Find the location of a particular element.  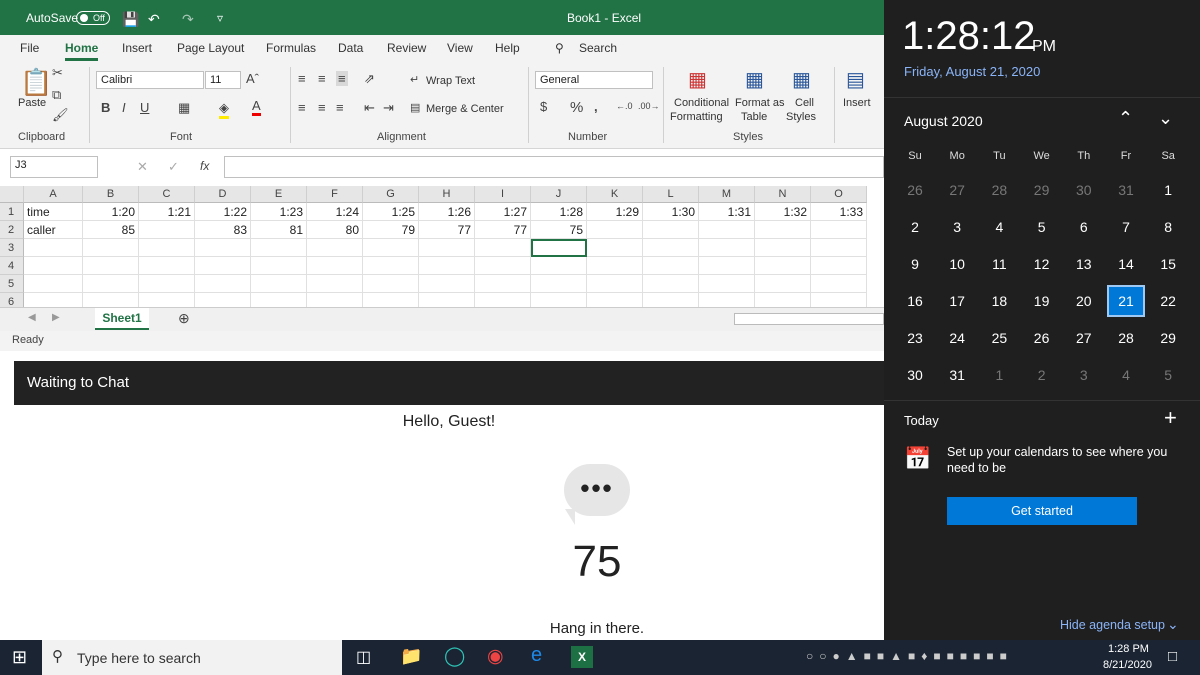

taskbar-time: 1:28 PM is located at coordinates (1128, 649).